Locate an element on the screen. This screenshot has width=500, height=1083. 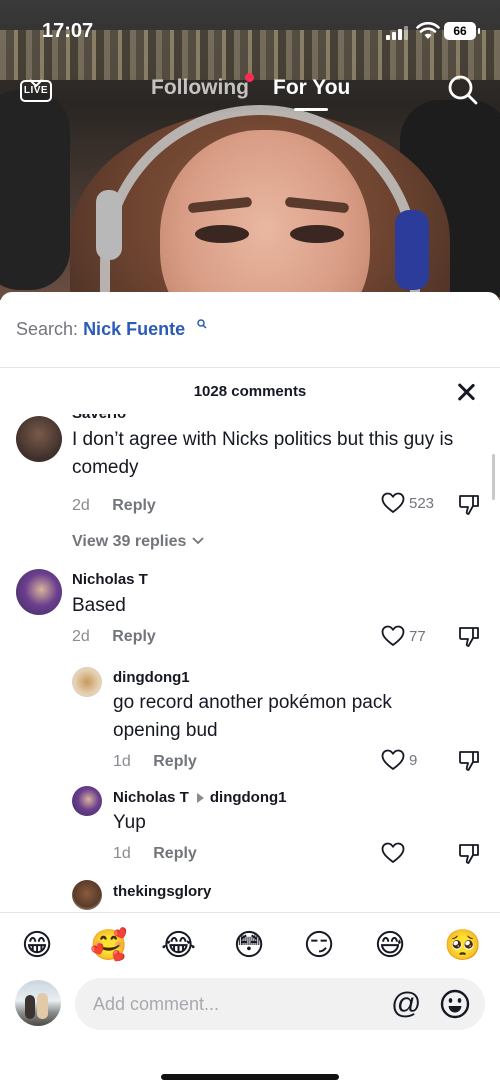
emoji-quick-bar: 😁 🥰 😂 😳 😏 😅 🥺 is located at coordinates (250, 945).